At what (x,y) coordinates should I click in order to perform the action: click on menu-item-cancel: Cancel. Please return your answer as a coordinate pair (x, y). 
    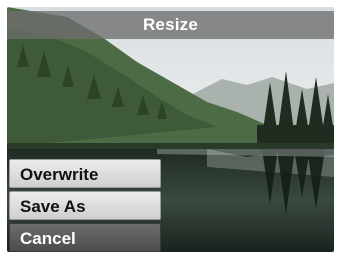
    Looking at the image, I should click on (85, 237).